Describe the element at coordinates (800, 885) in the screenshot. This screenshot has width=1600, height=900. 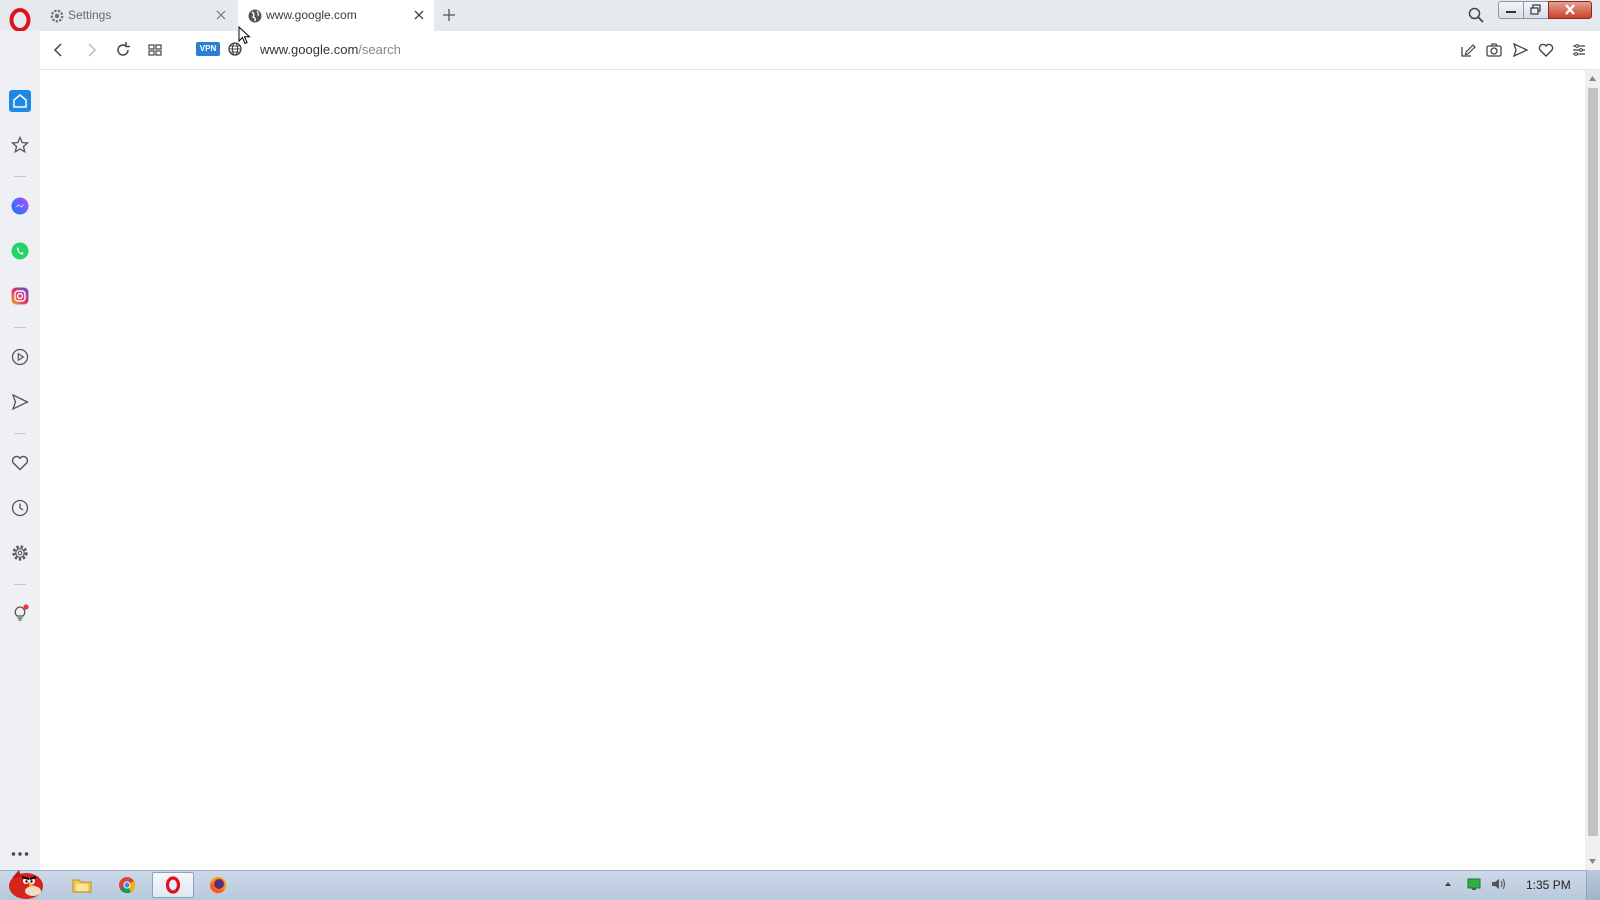
I see `windows-taskbar` at that location.